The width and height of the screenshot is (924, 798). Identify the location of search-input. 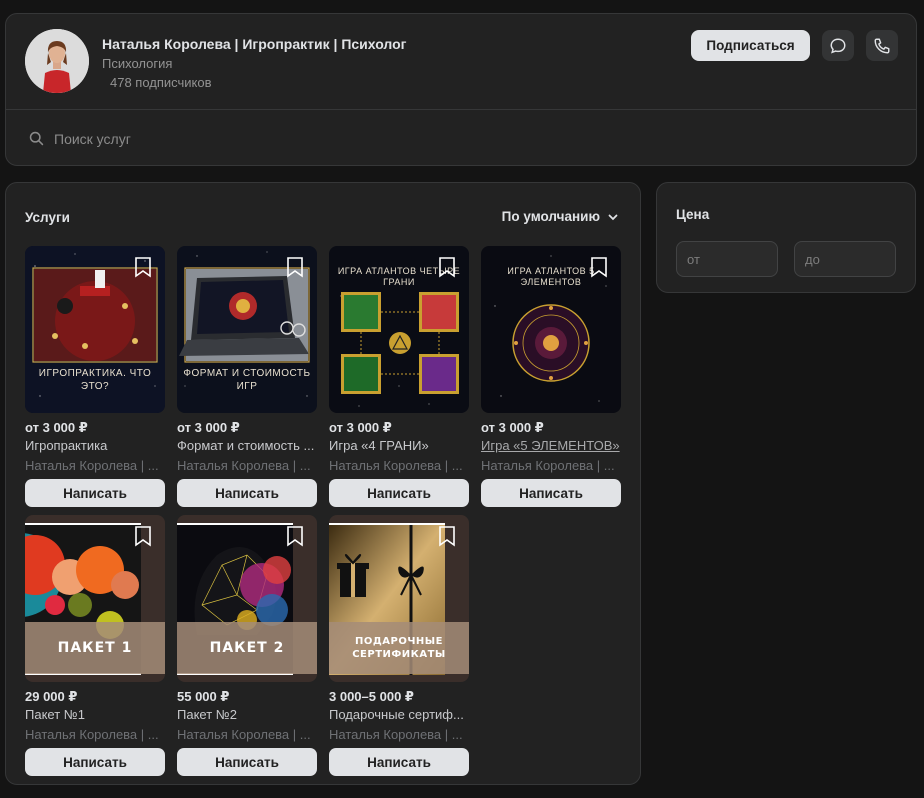
(254, 138).